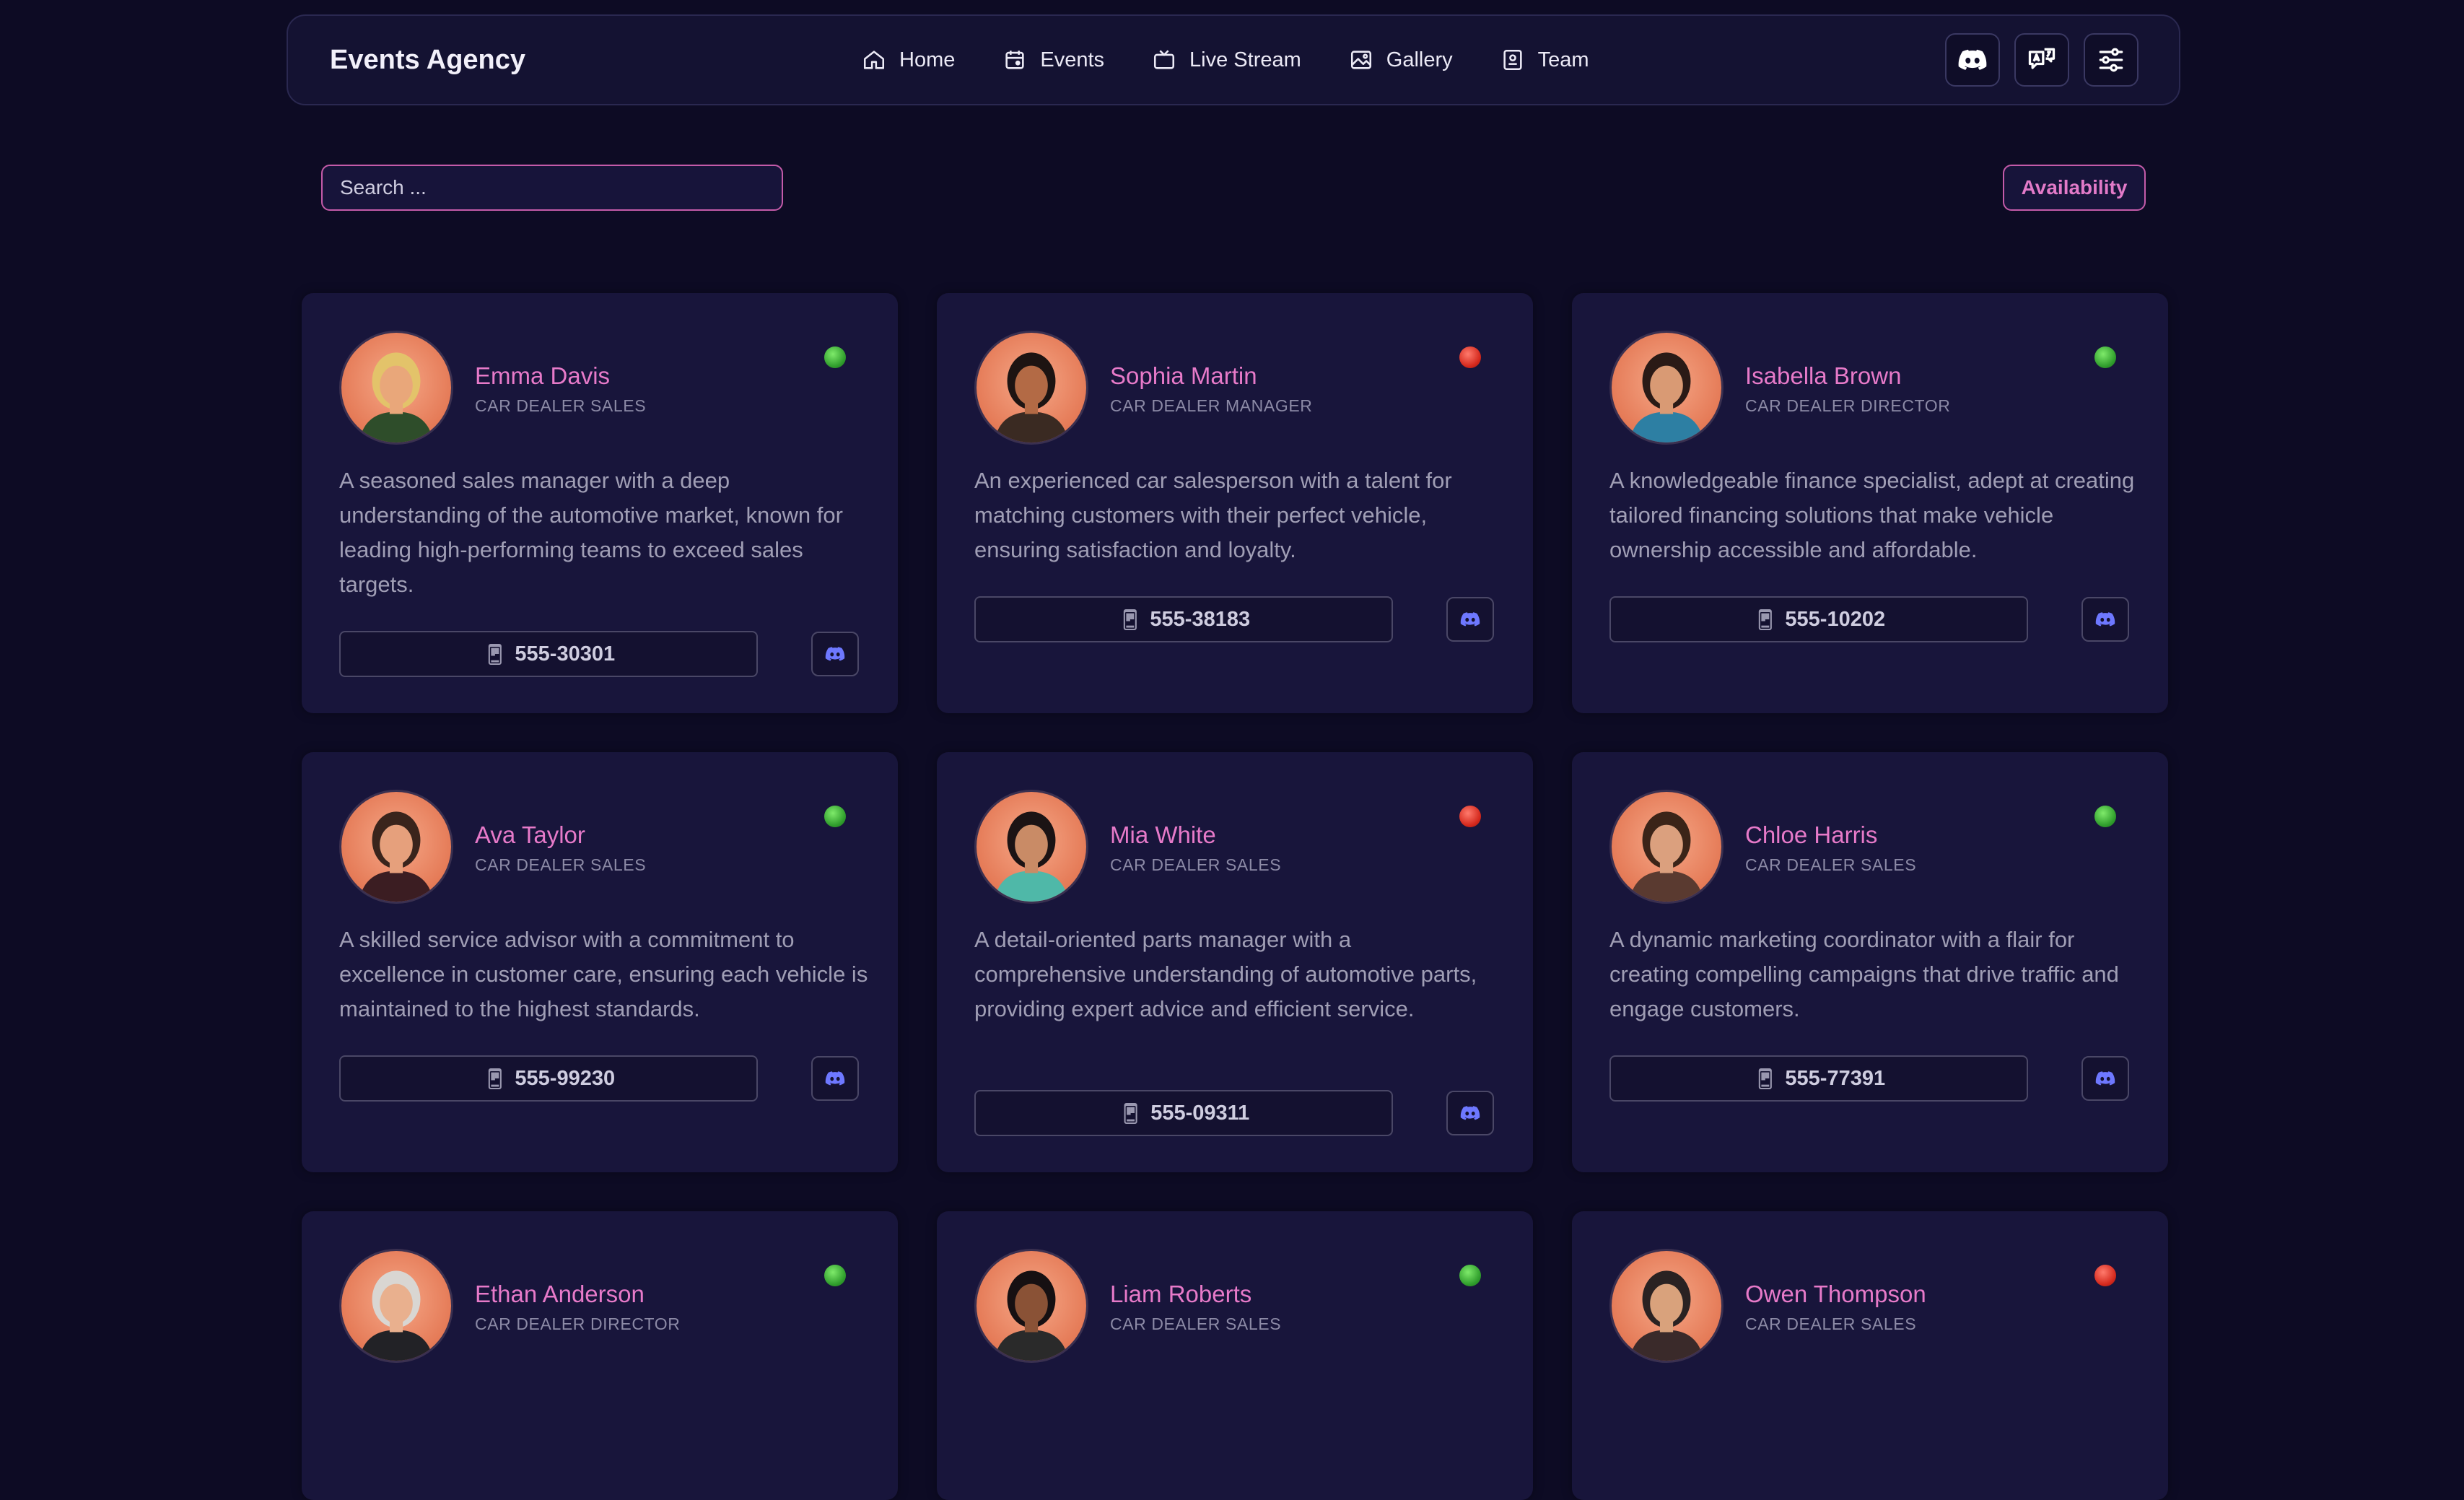  What do you see at coordinates (1513, 60) in the screenshot?
I see `id-card-icon` at bounding box center [1513, 60].